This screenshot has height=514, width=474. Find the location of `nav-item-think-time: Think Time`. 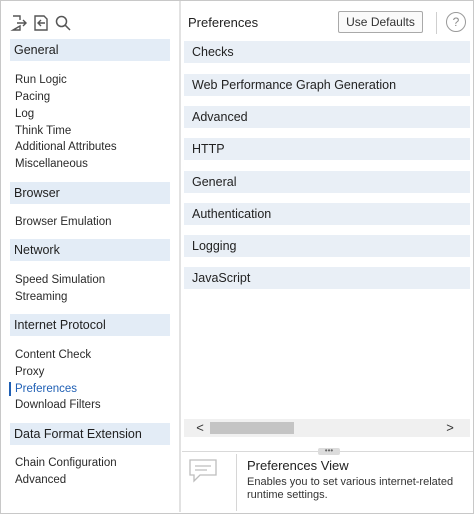

nav-item-think-time: Think Time is located at coordinates (43, 131).